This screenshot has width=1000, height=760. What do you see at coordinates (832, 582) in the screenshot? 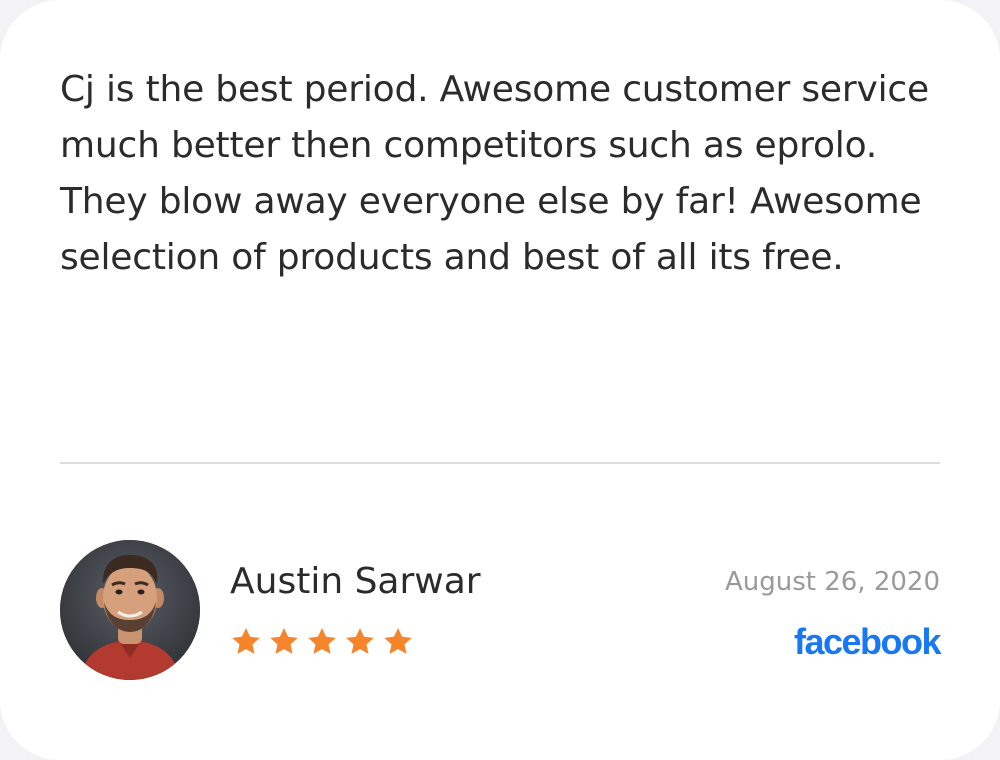
I see `review-date: August 26, 2020` at bounding box center [832, 582].